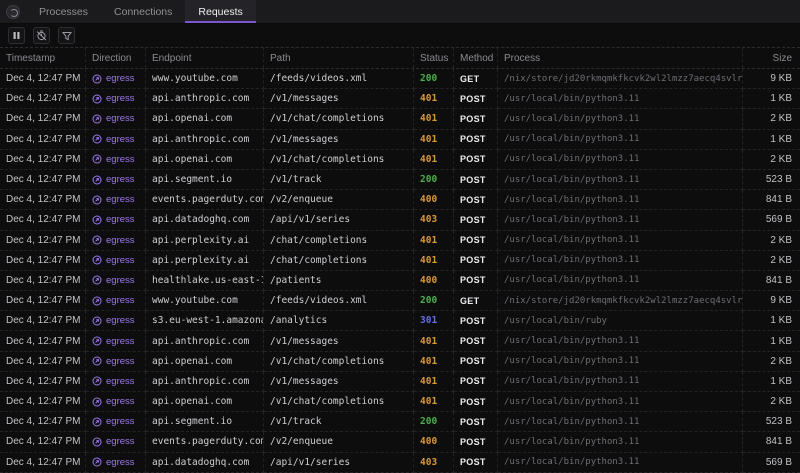  What do you see at coordinates (476, 79) in the screenshot?
I see `method-cell: GET` at bounding box center [476, 79].